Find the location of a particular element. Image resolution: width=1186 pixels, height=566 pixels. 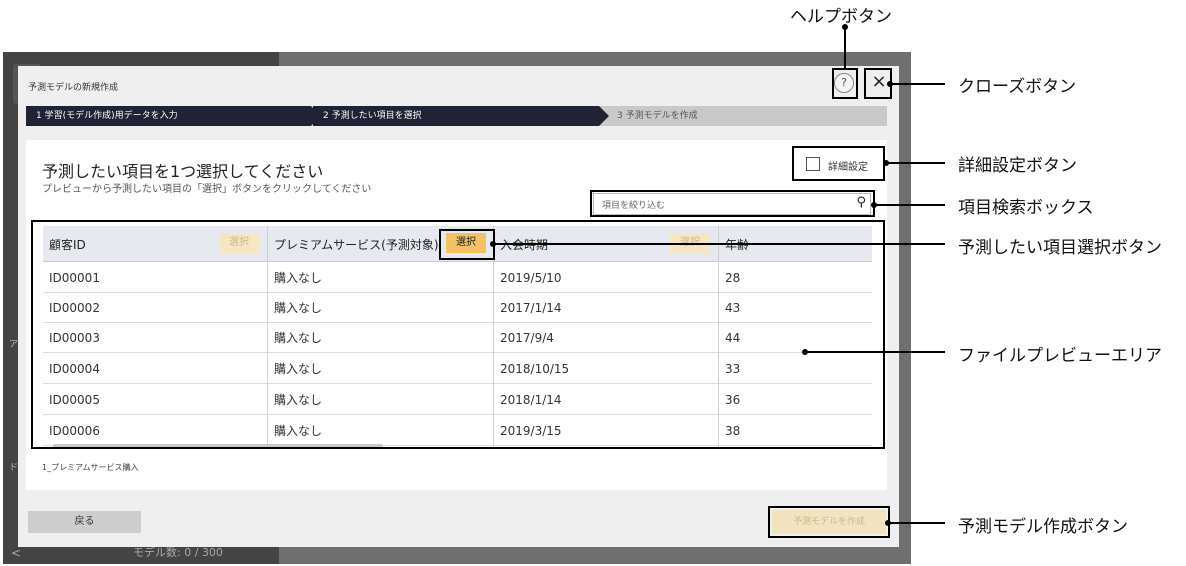

step-3-label: 3 予測モデルを作成 is located at coordinates (657, 116).